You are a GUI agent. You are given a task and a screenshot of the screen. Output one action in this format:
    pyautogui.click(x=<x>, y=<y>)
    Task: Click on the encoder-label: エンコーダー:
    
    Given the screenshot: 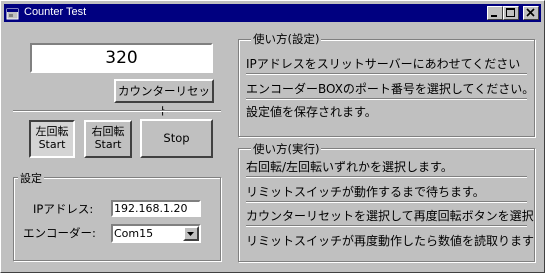 What is the action you would take?
    pyautogui.click(x=59, y=233)
    